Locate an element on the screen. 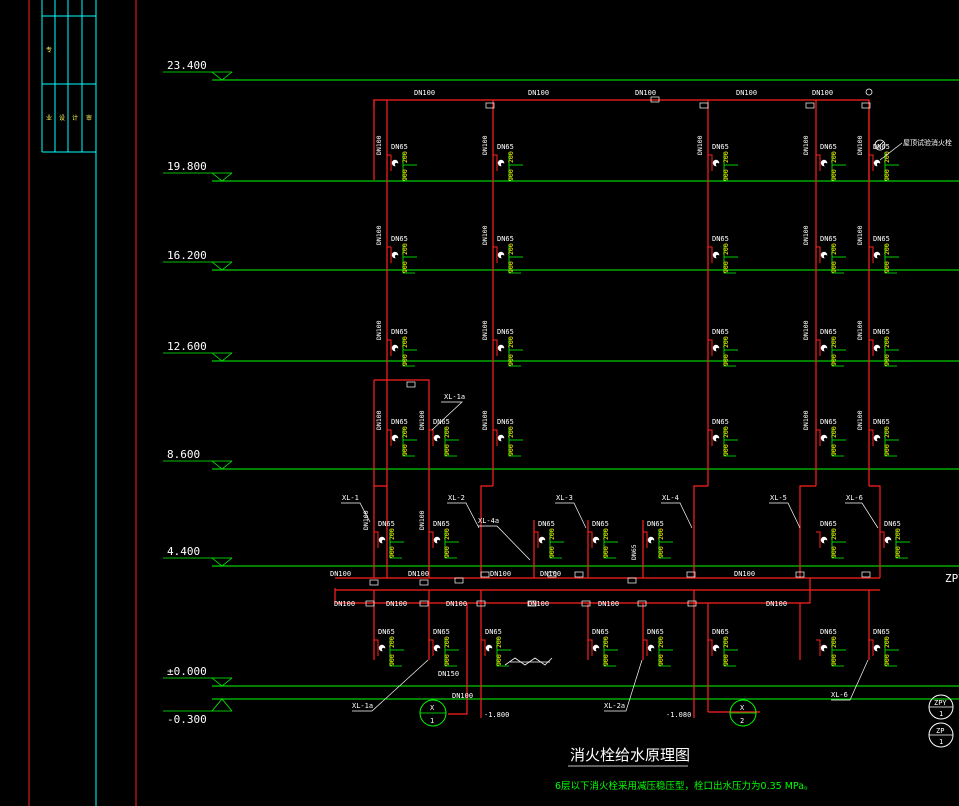 This screenshot has width=959, height=806. level-5: 4.400 is located at coordinates (561, 556).